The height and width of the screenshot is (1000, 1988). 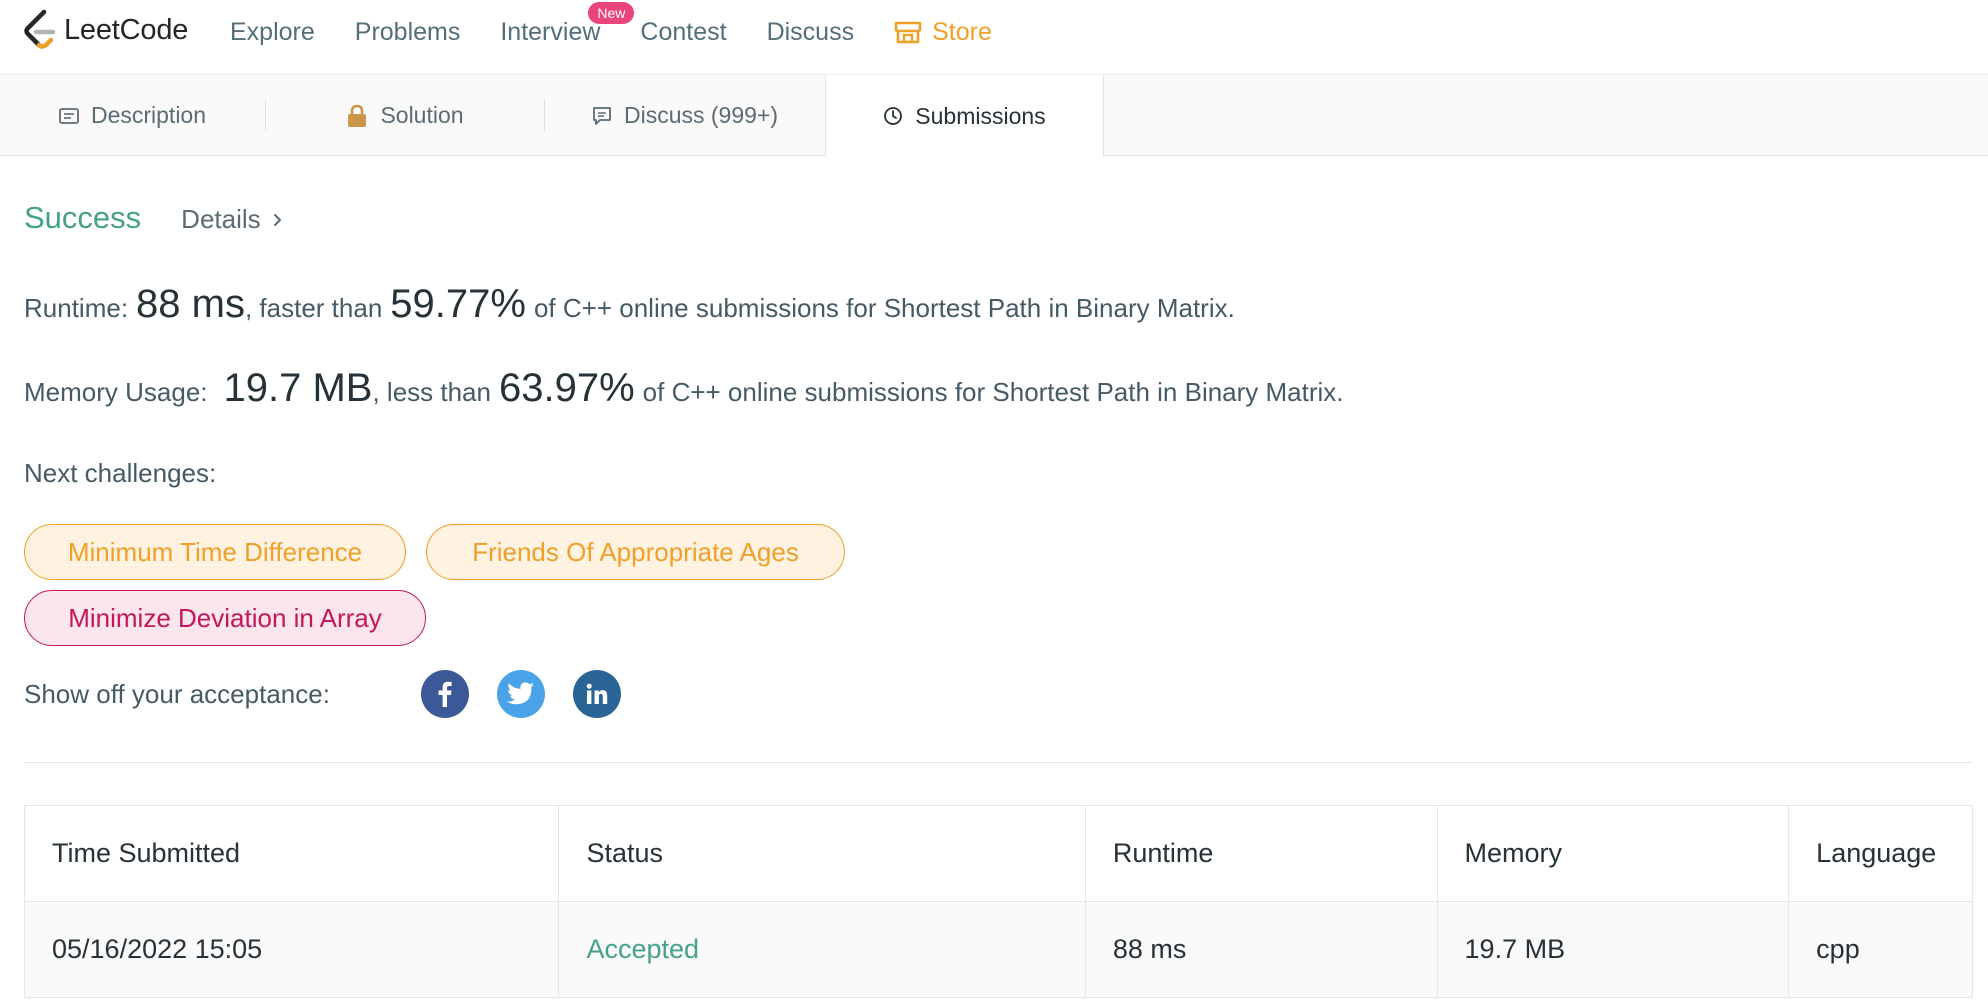 What do you see at coordinates (893, 116) in the screenshot?
I see `clock-icon` at bounding box center [893, 116].